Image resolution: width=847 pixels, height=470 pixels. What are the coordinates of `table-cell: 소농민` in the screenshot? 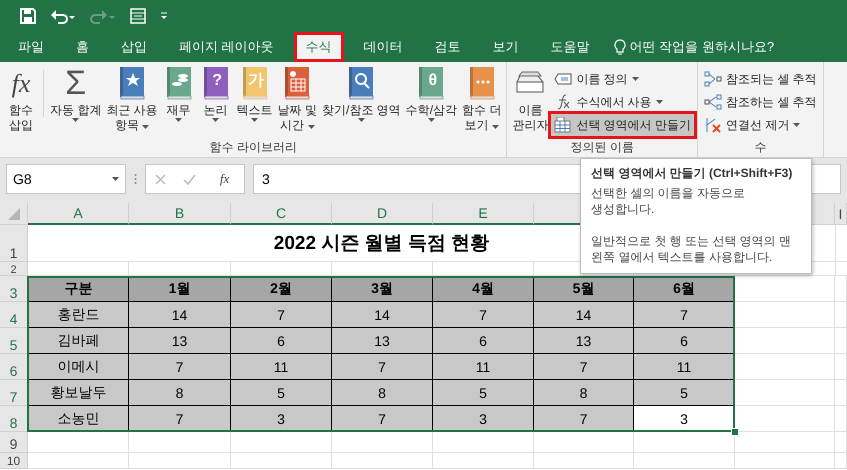 It's located at (78, 419).